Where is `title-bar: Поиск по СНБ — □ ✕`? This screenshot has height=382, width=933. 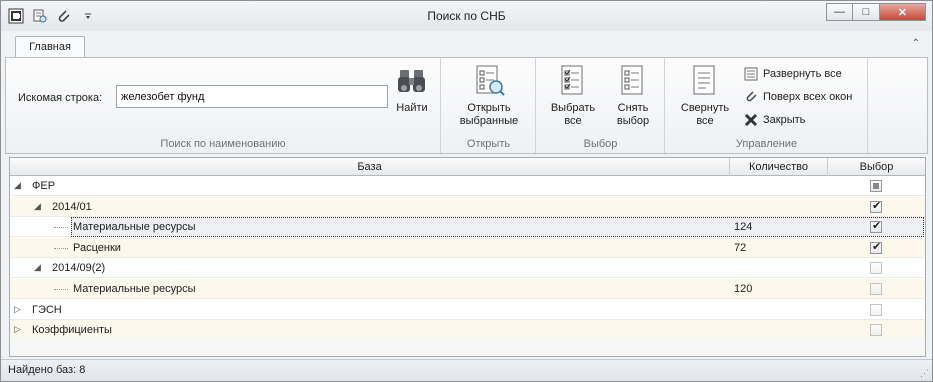
title-bar: Поиск по СНБ — □ ✕ is located at coordinates (466, 16).